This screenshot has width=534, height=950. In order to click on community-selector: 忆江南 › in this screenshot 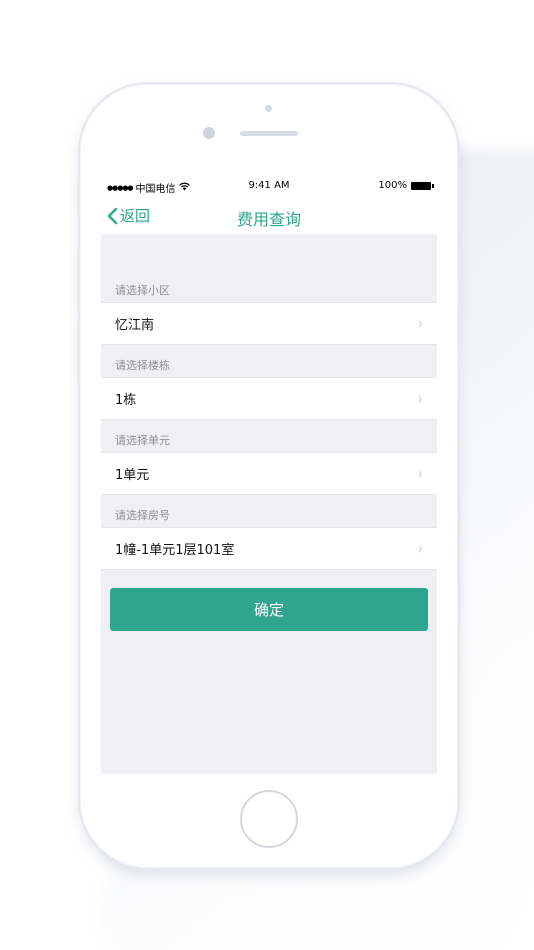, I will do `click(269, 323)`.